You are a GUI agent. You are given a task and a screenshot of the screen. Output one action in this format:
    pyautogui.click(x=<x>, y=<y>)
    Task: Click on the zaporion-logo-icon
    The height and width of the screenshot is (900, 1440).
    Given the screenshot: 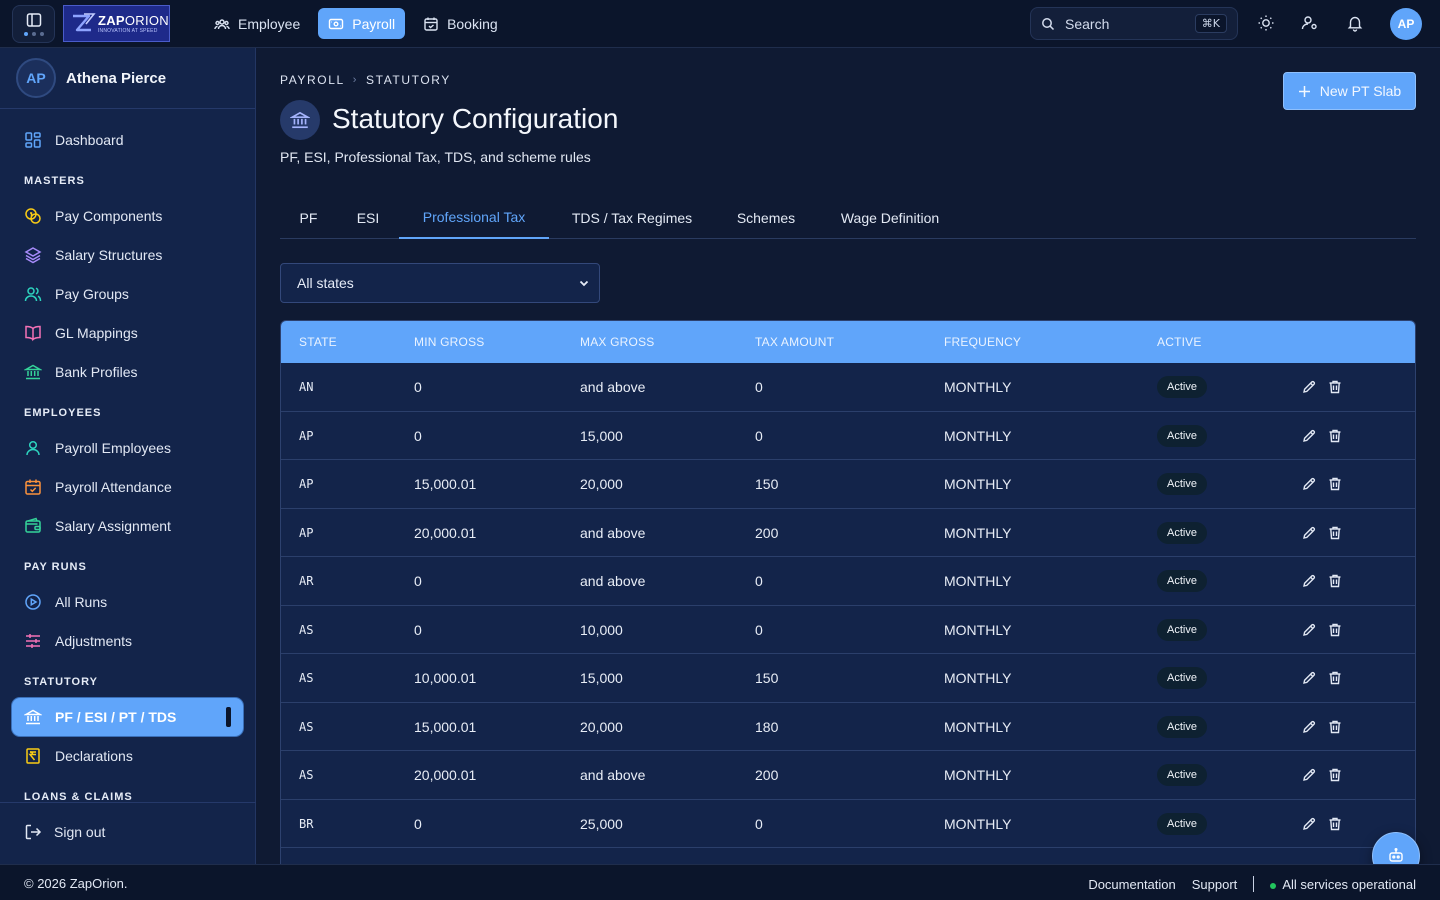 What is the action you would take?
    pyautogui.click(x=84, y=21)
    